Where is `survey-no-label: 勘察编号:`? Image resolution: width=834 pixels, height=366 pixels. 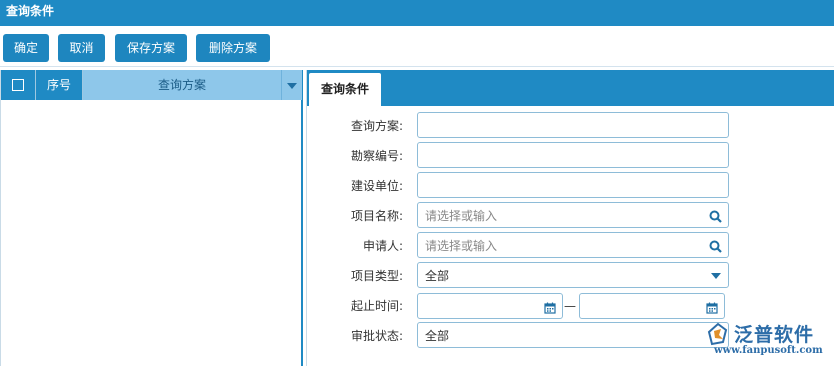
survey-no-label: 勘察编号: is located at coordinates (376, 156).